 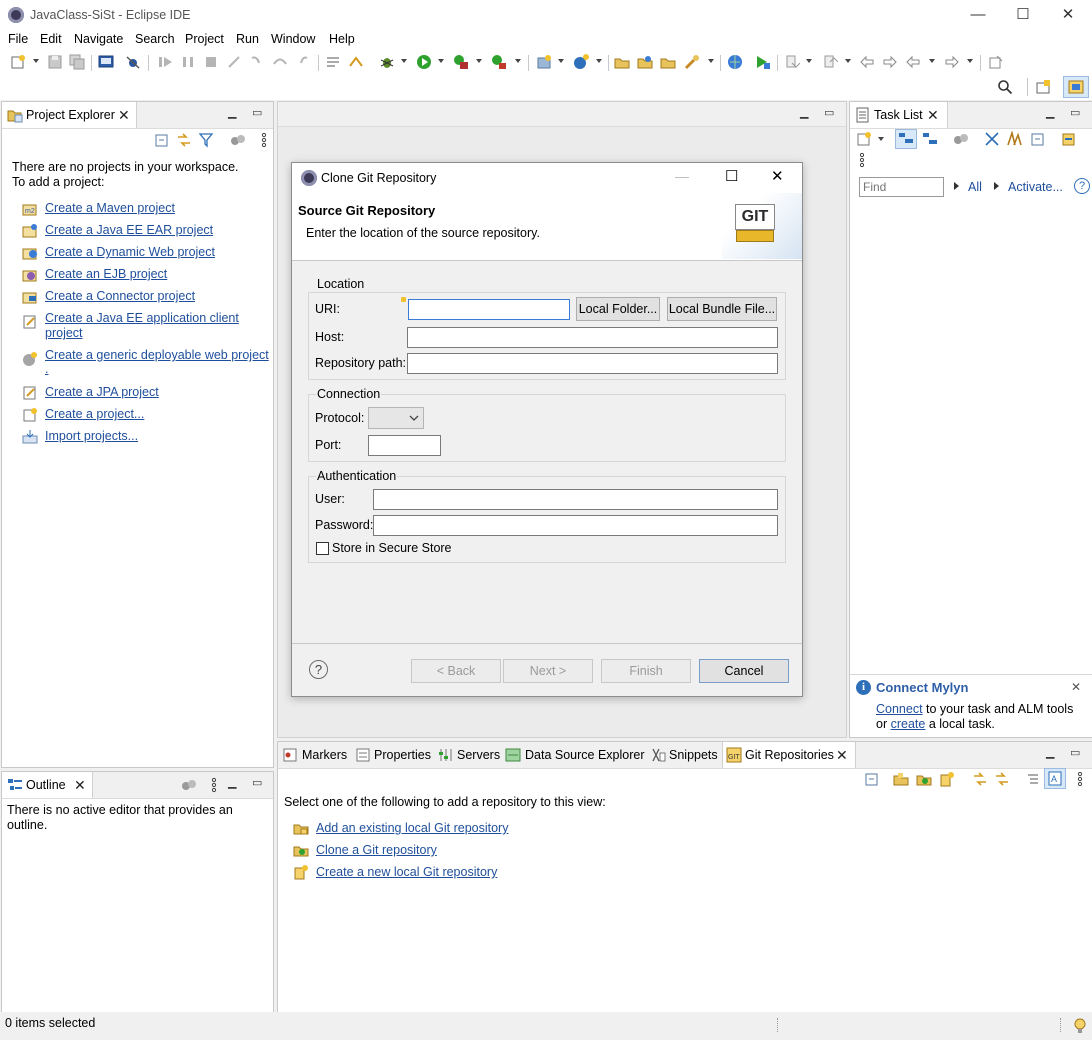 I want to click on step-return-icon, so click(x=303, y=62).